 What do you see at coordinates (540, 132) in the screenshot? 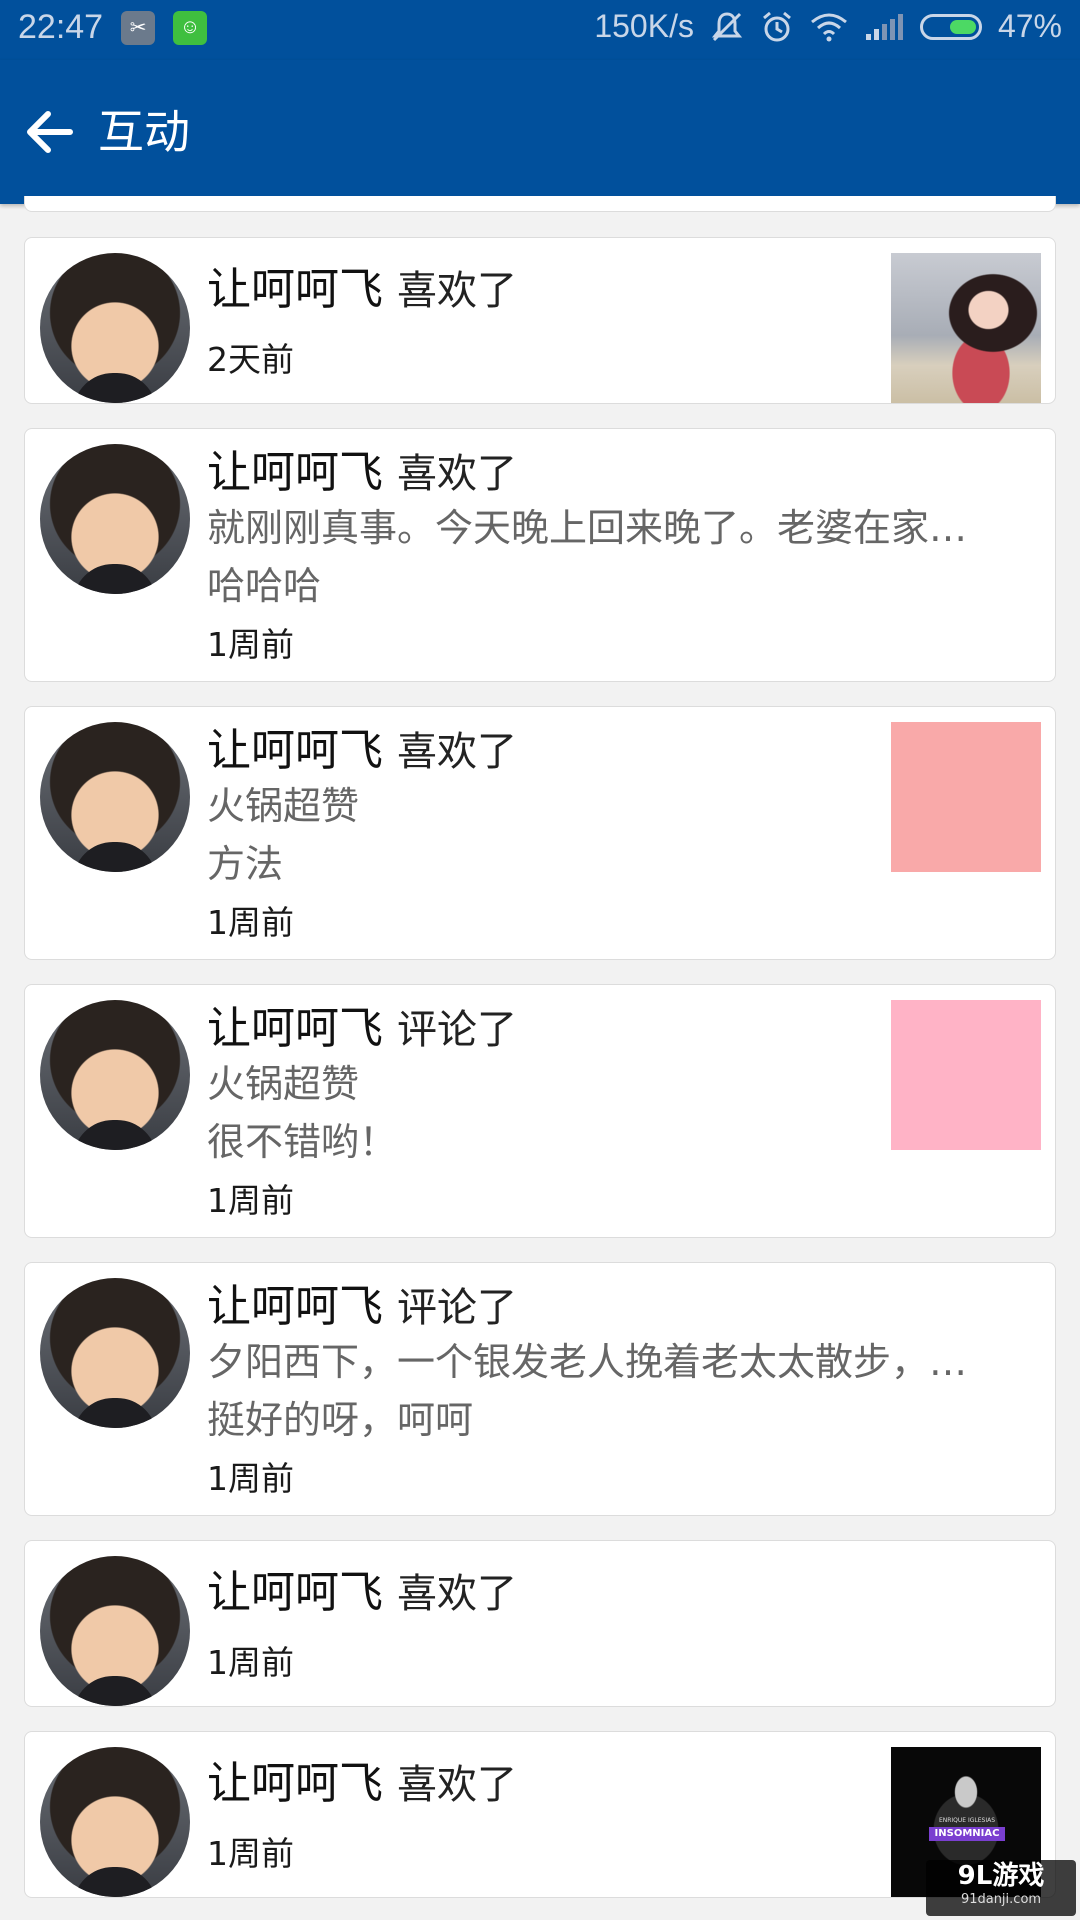
I see `app-bar: 互动` at bounding box center [540, 132].